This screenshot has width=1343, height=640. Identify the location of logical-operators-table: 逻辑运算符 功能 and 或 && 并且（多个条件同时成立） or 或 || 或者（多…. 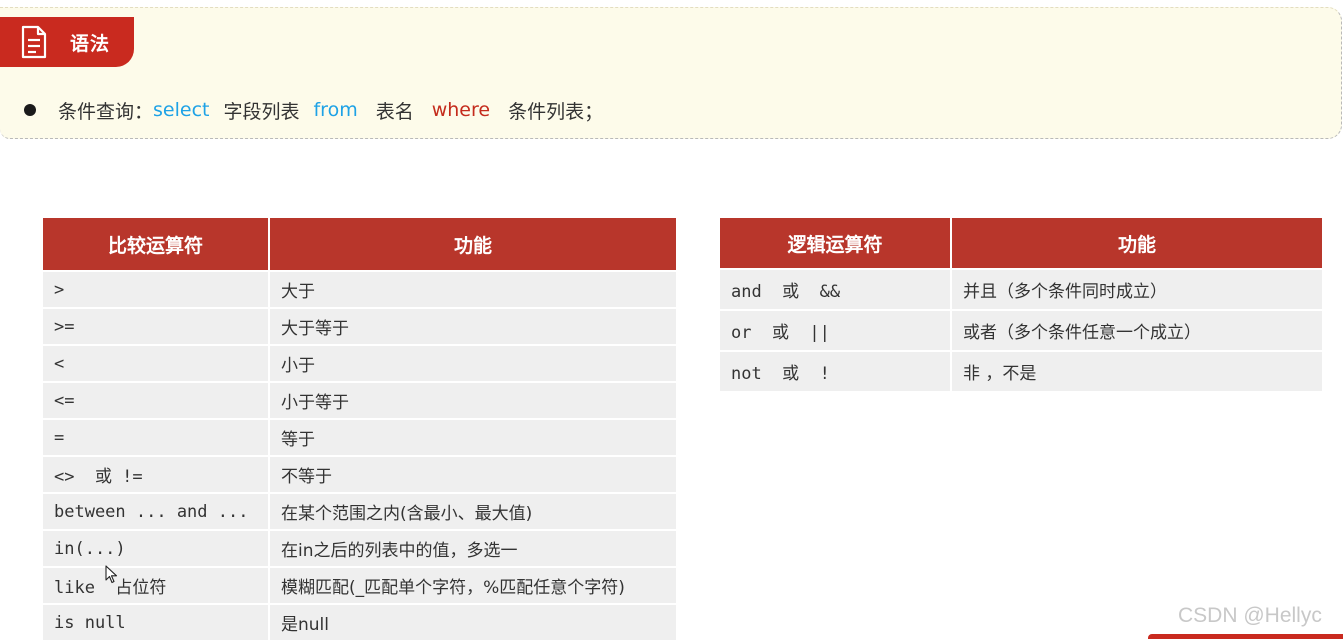
(1021, 304).